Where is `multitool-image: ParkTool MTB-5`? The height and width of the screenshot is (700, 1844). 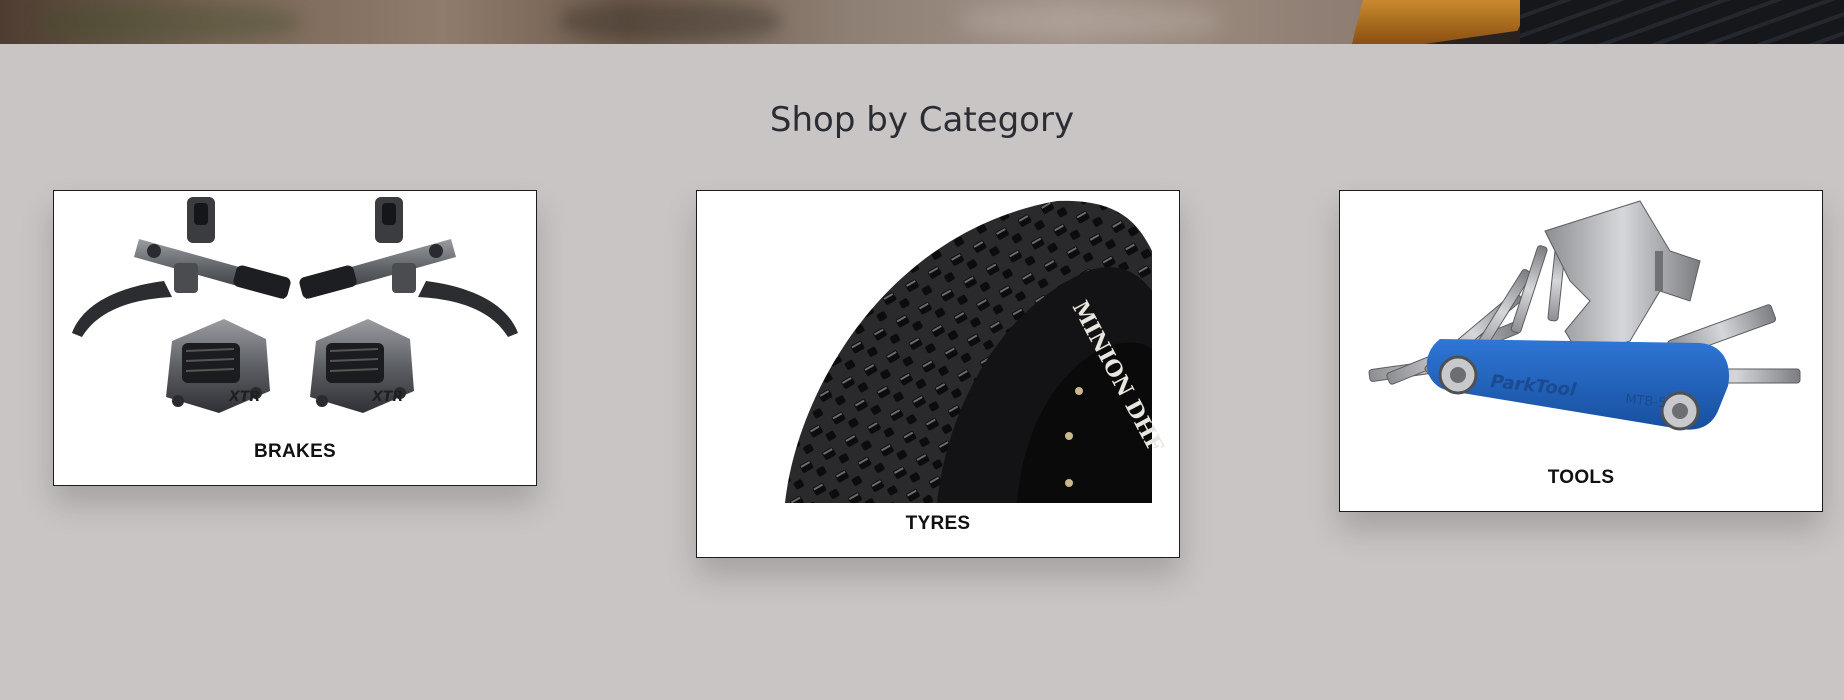
multitool-image: ParkTool MTB-5 is located at coordinates (1581, 324).